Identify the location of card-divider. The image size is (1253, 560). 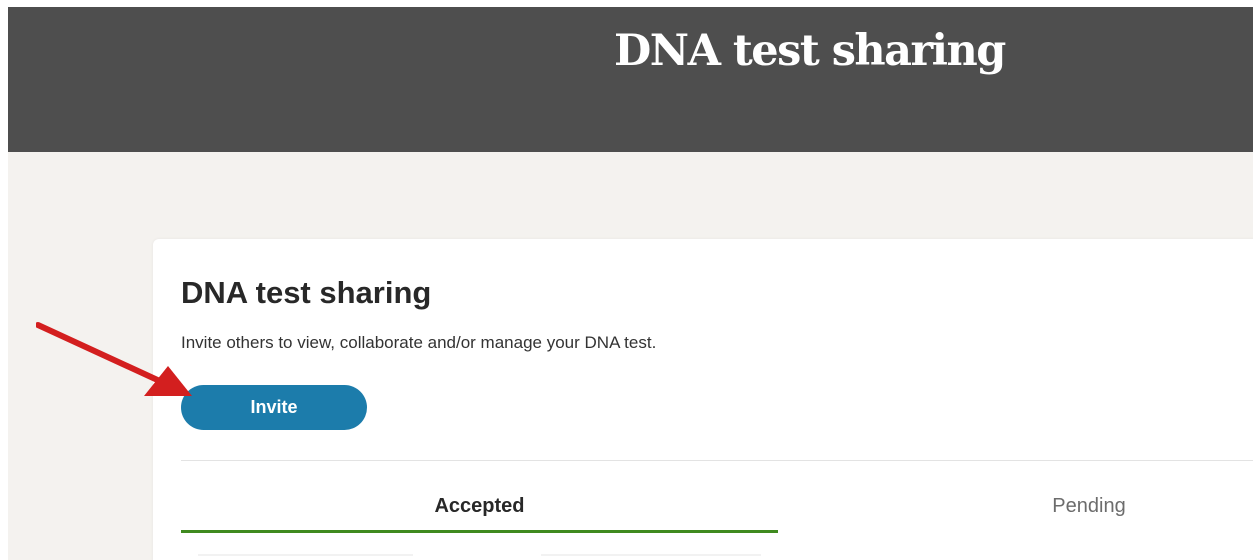
(717, 460).